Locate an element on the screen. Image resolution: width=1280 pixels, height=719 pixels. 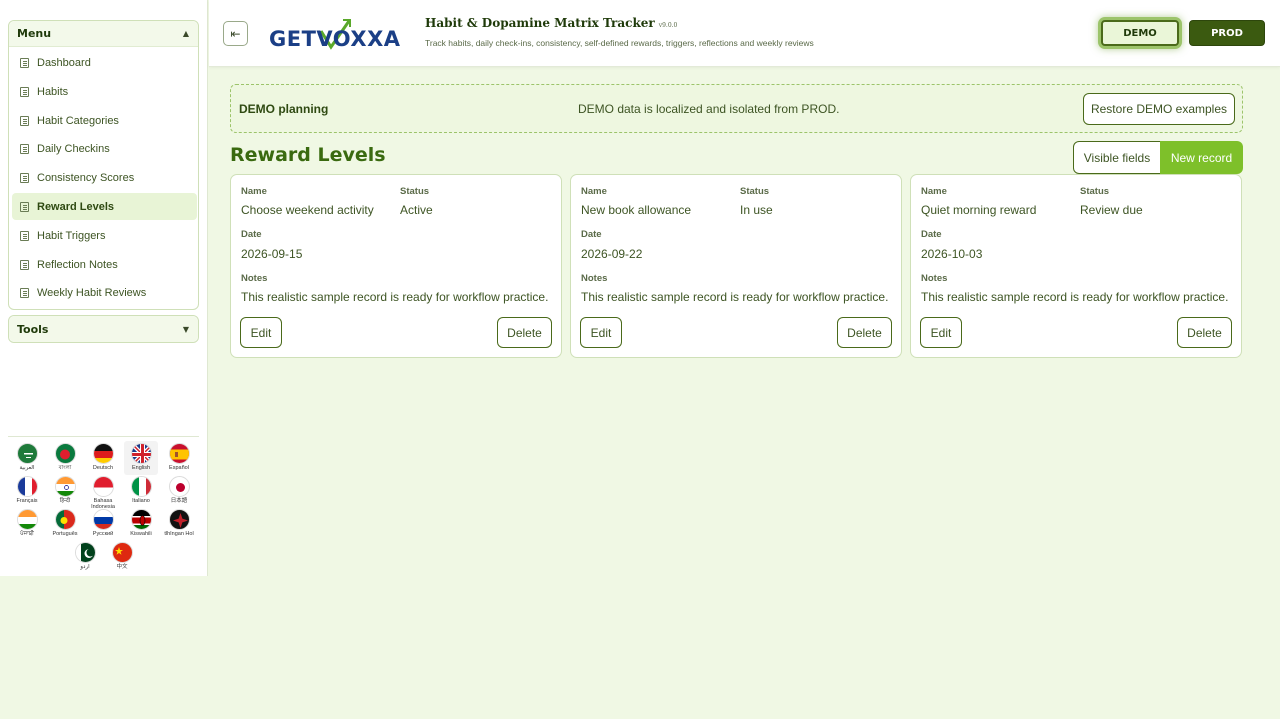
sidebar-item-habit-categories: Habit Categories is located at coordinates (104, 120).